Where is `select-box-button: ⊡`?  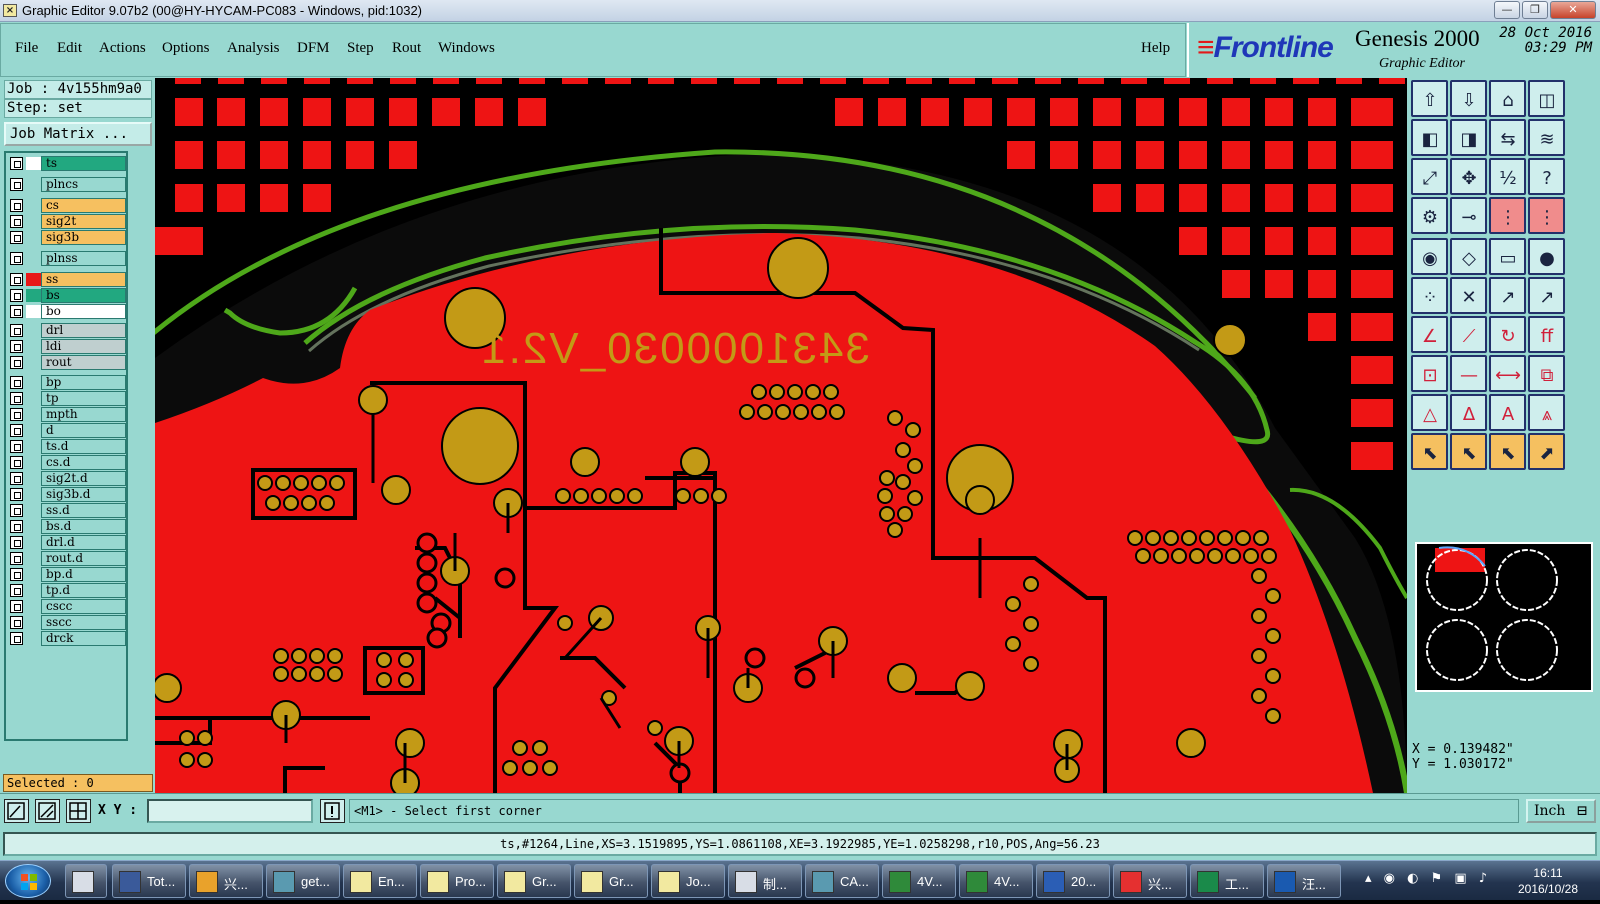 select-box-button: ⊡ is located at coordinates (1429, 373).